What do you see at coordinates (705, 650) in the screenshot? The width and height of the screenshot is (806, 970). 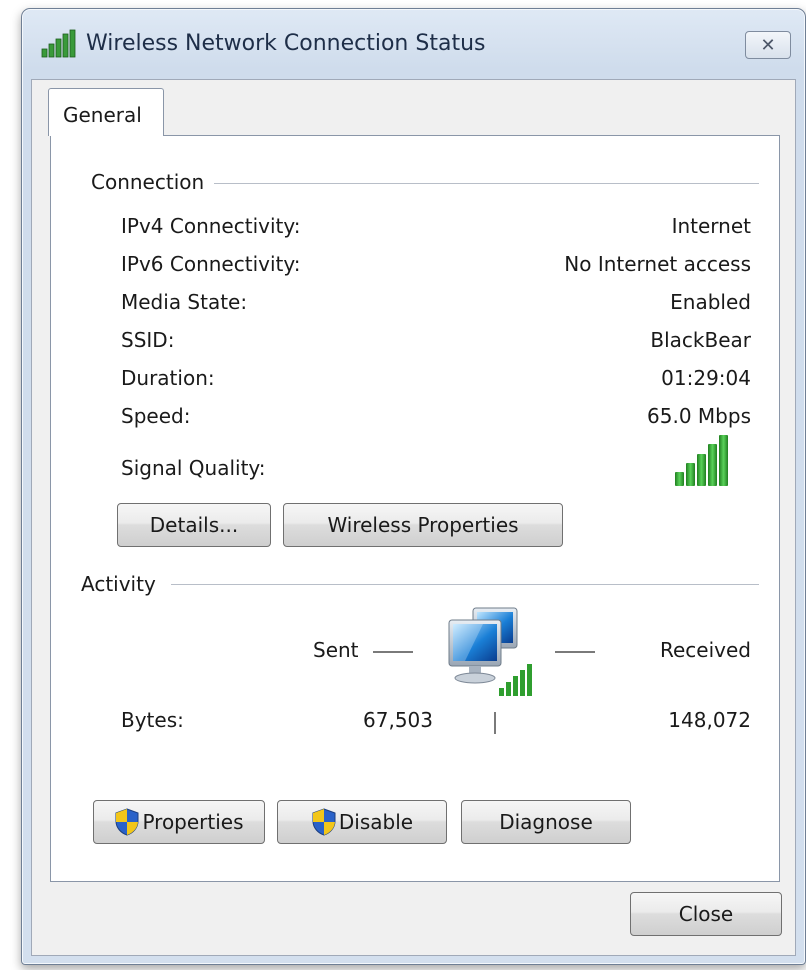 I see `received-label: Received` at bounding box center [705, 650].